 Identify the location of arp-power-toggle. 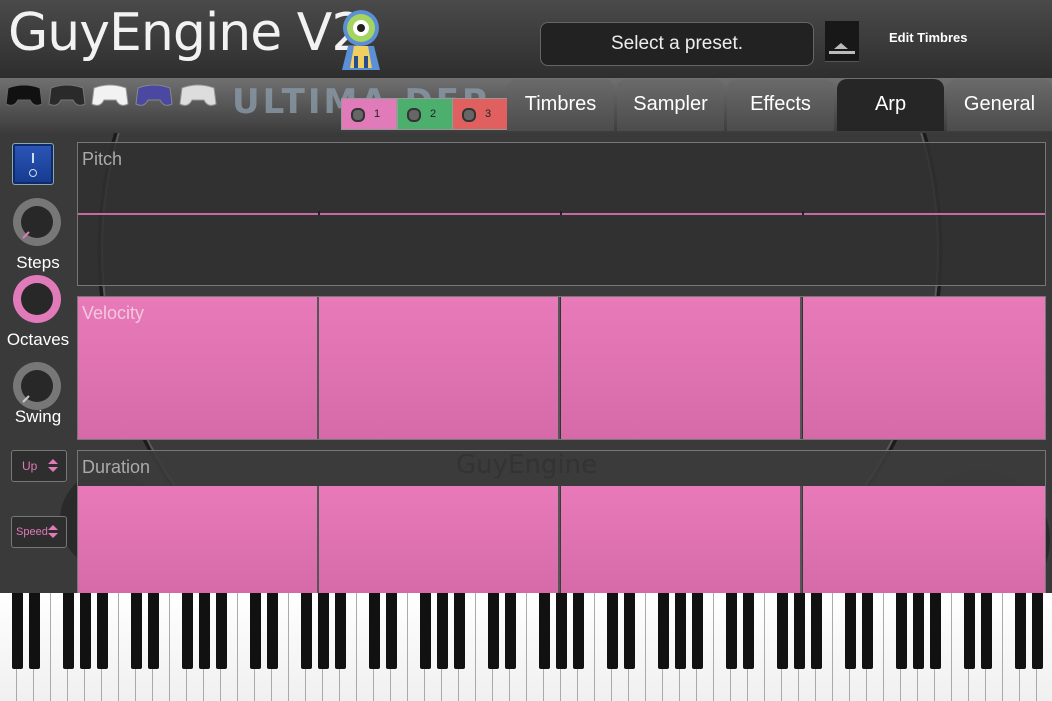
(33, 164).